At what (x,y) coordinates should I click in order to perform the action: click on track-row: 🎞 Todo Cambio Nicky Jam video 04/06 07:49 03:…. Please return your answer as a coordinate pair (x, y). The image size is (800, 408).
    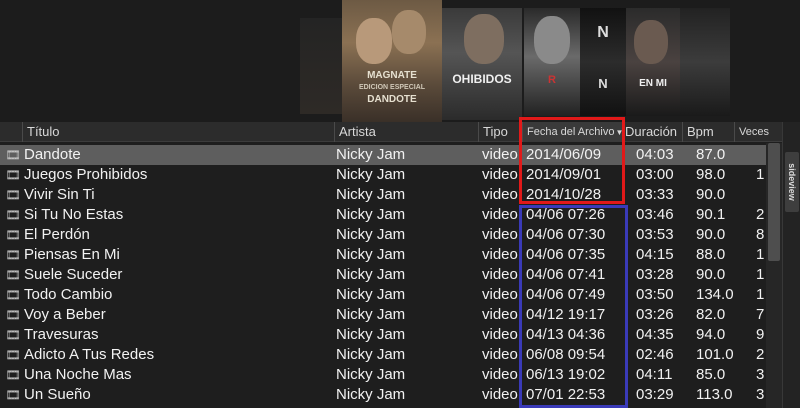
    Looking at the image, I should click on (391, 295).